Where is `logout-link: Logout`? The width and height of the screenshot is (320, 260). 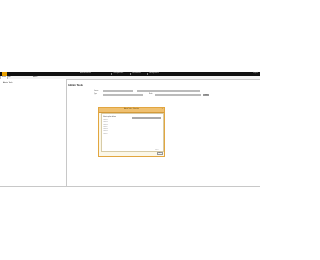 logout-link: Logout is located at coordinates (255, 73).